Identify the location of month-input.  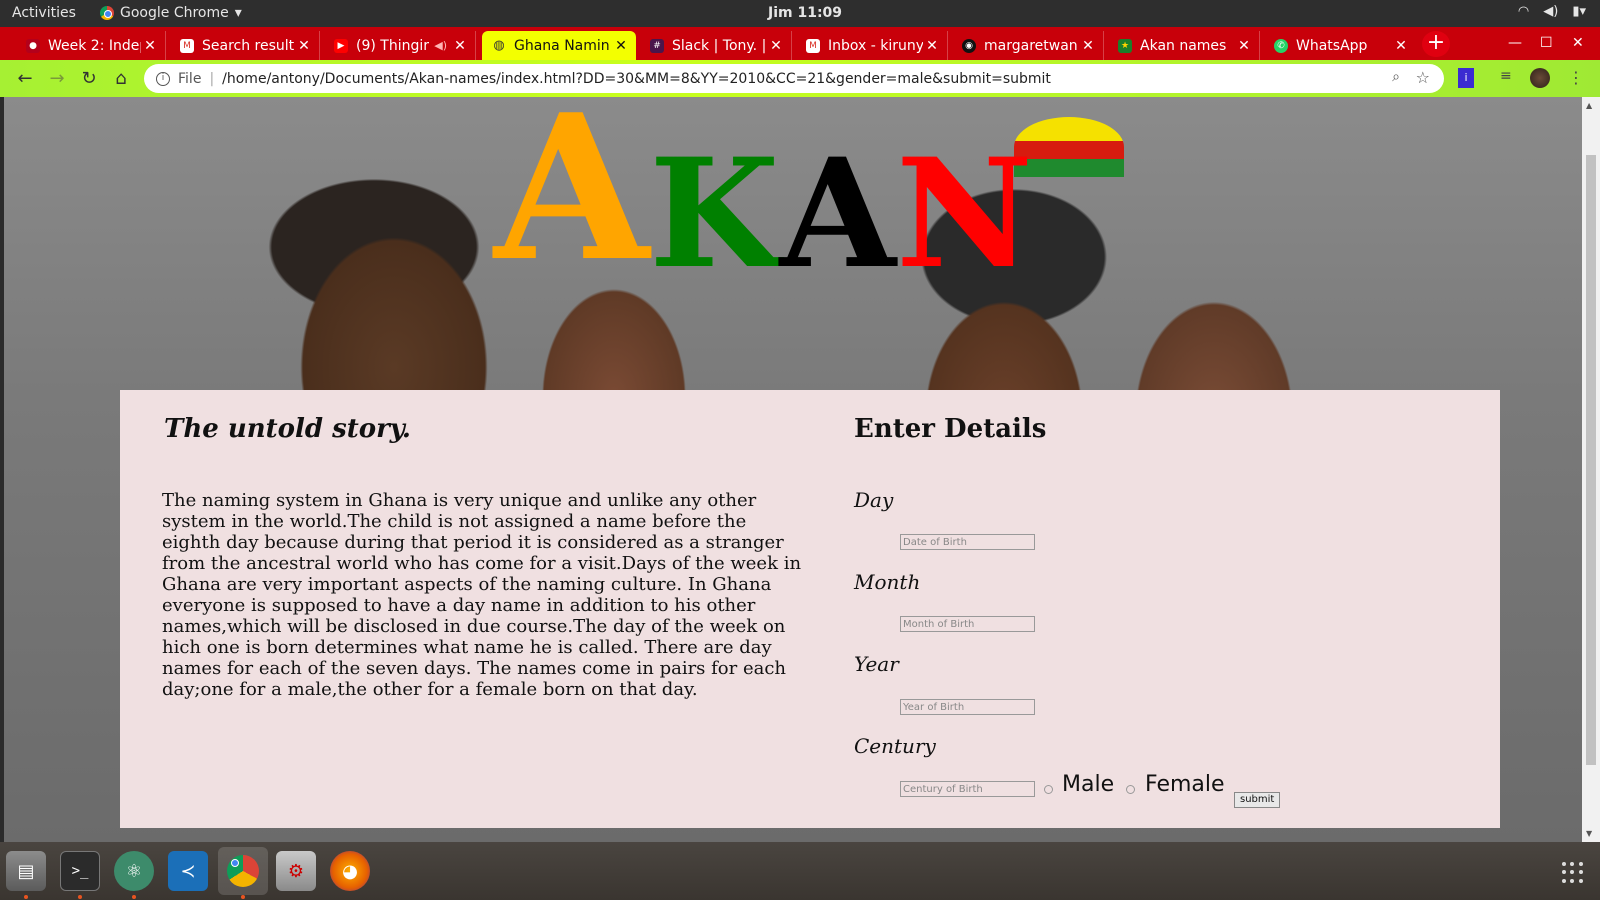
(967, 624).